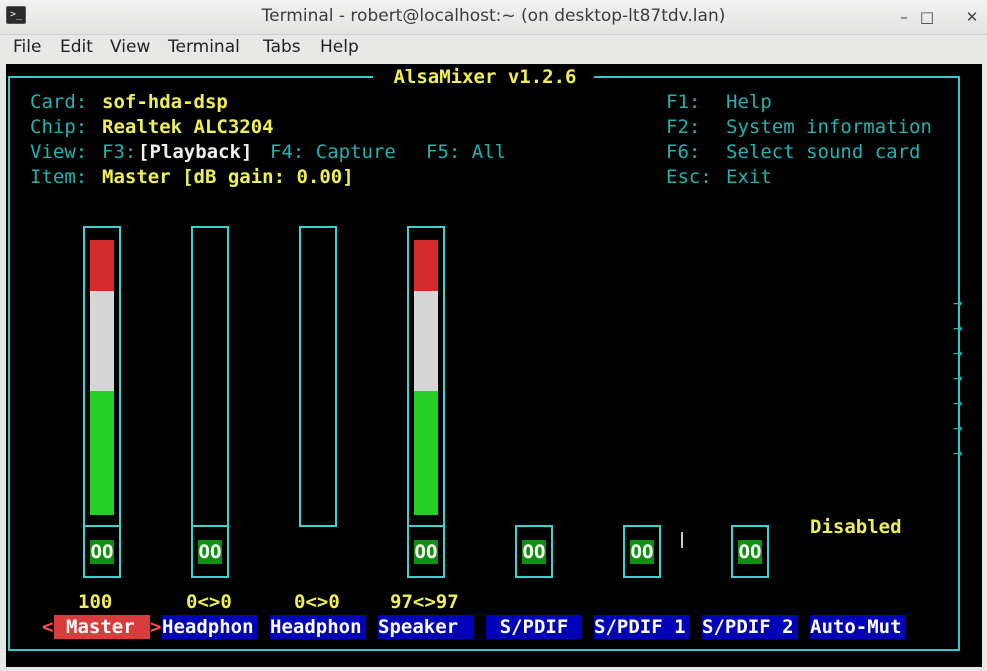 The width and height of the screenshot is (987, 671). I want to click on value-speaker: 97<>97, so click(424, 602).